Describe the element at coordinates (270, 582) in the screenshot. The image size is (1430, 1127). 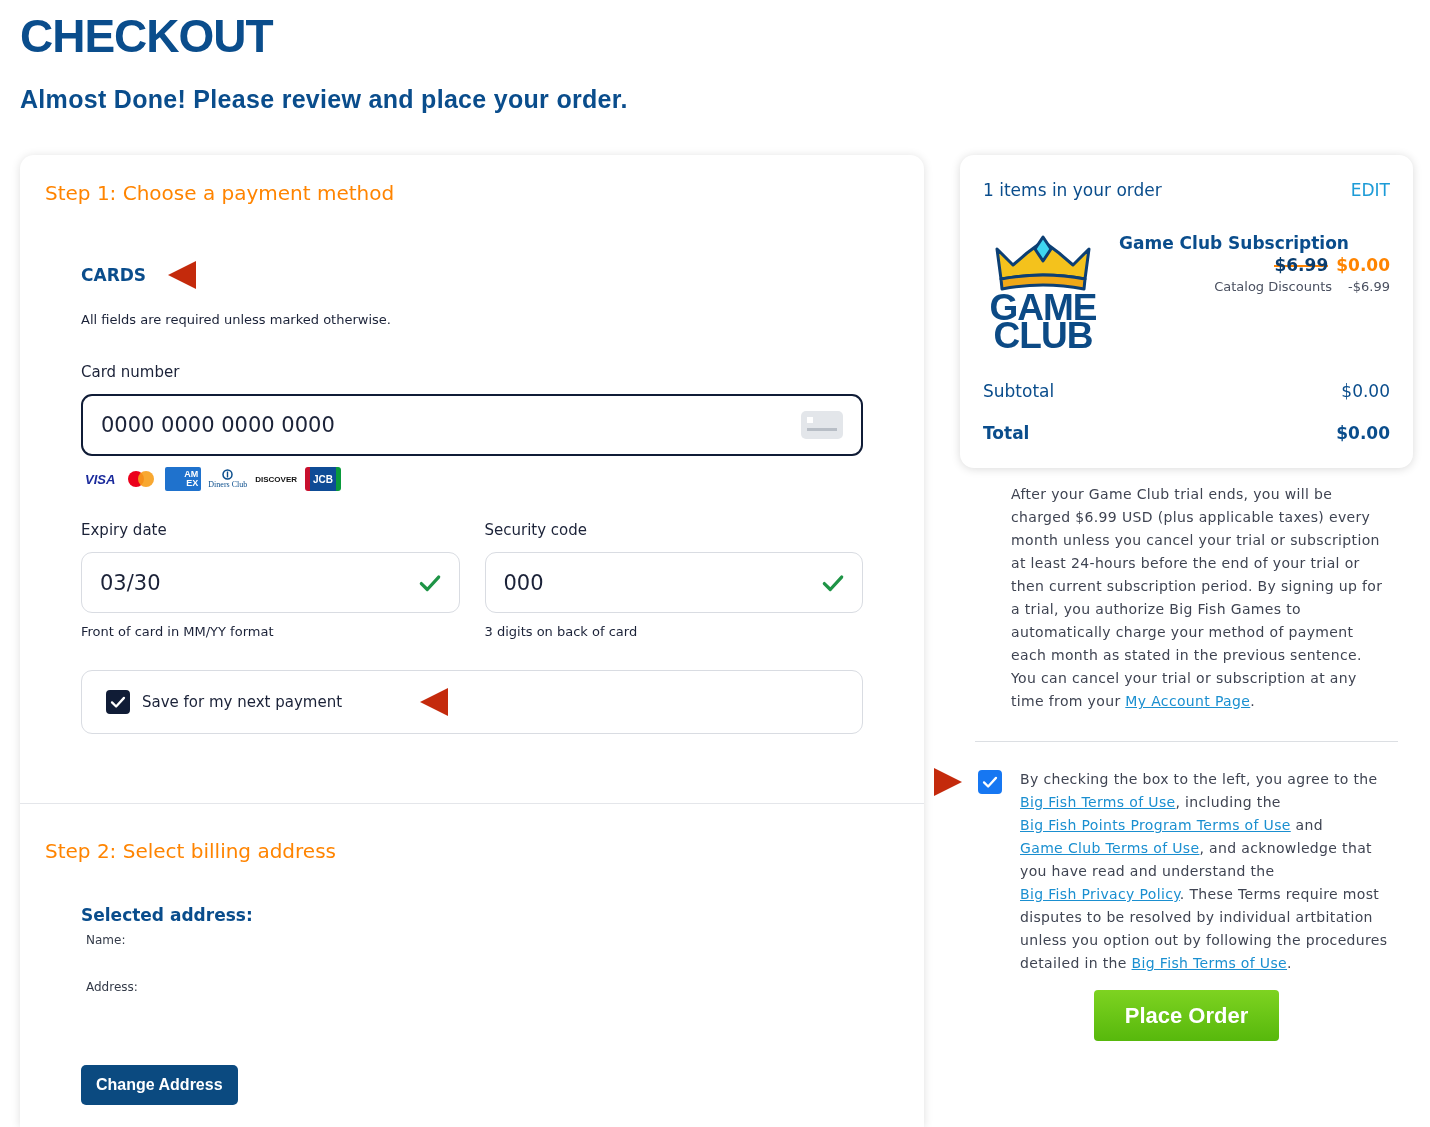
I see `text-field: 03/30` at that location.